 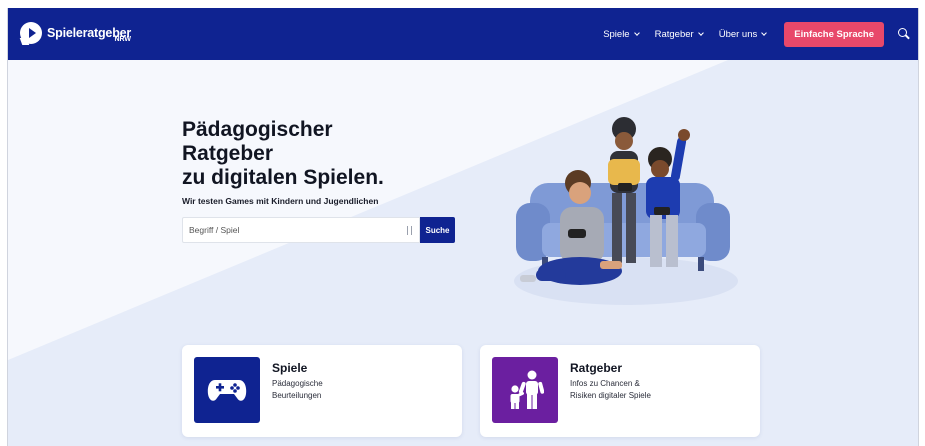 What do you see at coordinates (903, 34) in the screenshot?
I see `search-icon` at bounding box center [903, 34].